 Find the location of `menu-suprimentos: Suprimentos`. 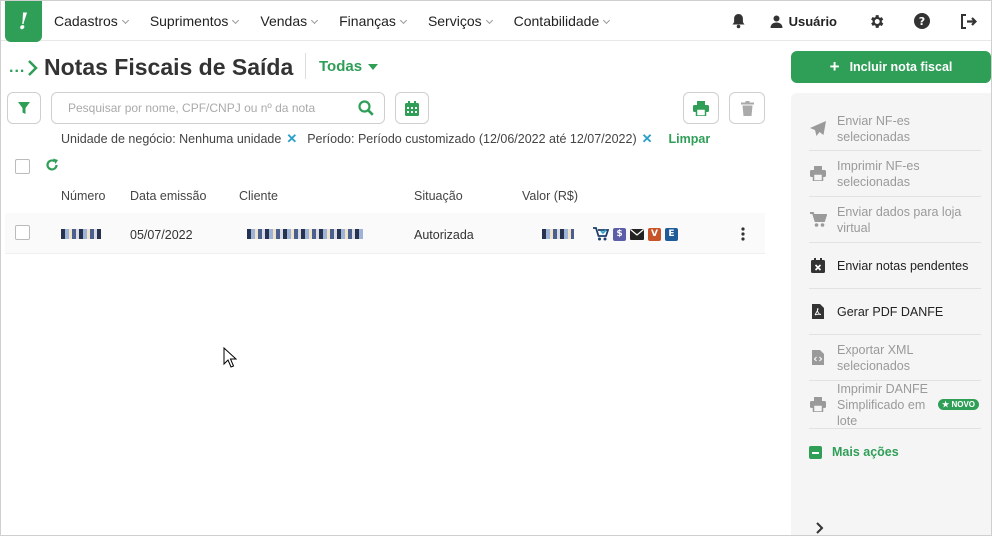

menu-suprimentos: Suprimentos is located at coordinates (194, 21).